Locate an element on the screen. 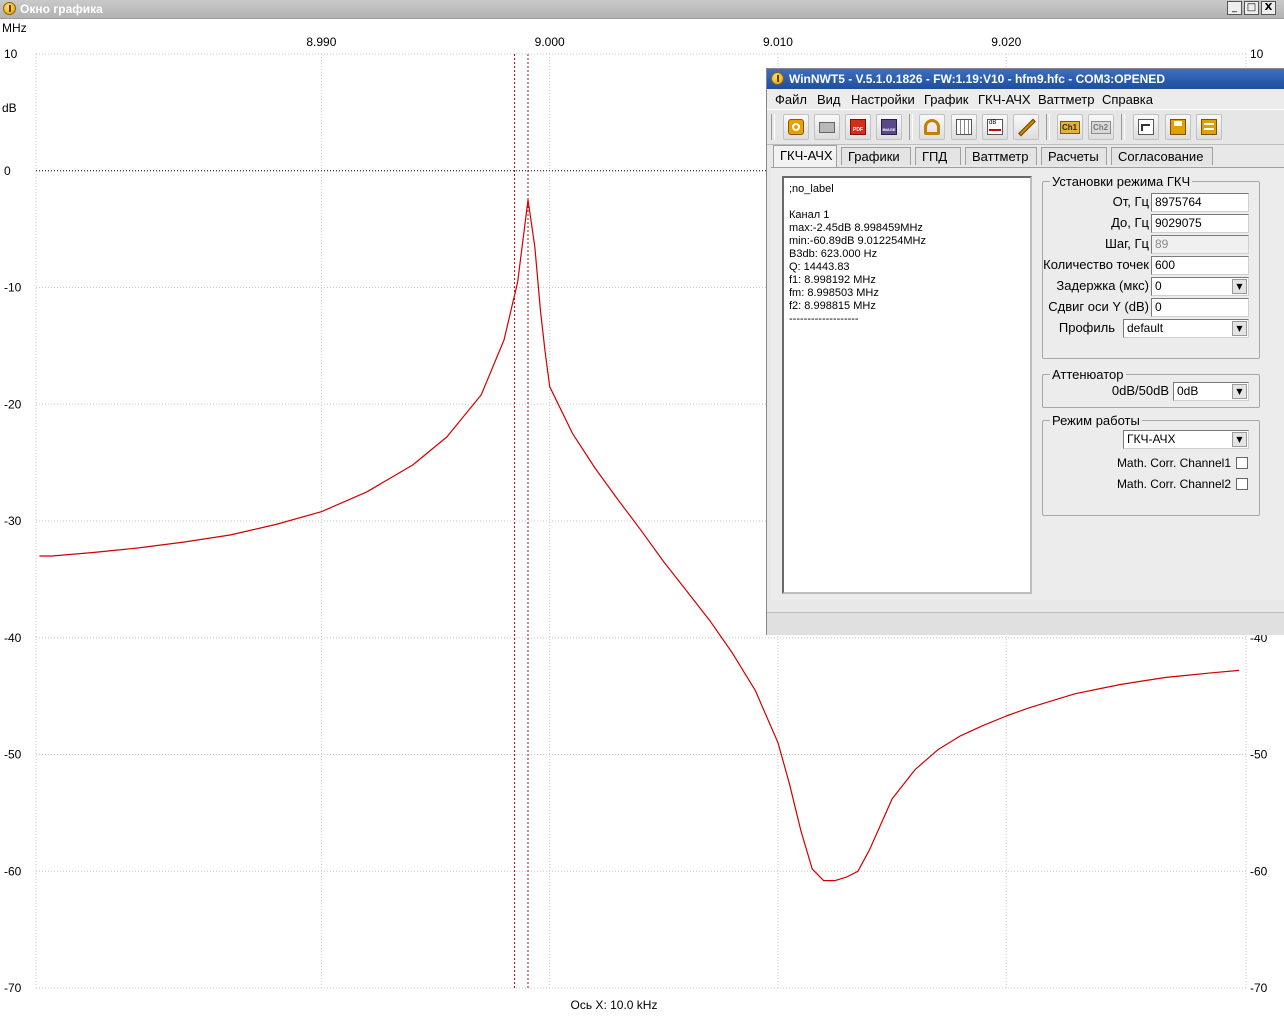  from-label: От, Гц is located at coordinates (1130, 201).